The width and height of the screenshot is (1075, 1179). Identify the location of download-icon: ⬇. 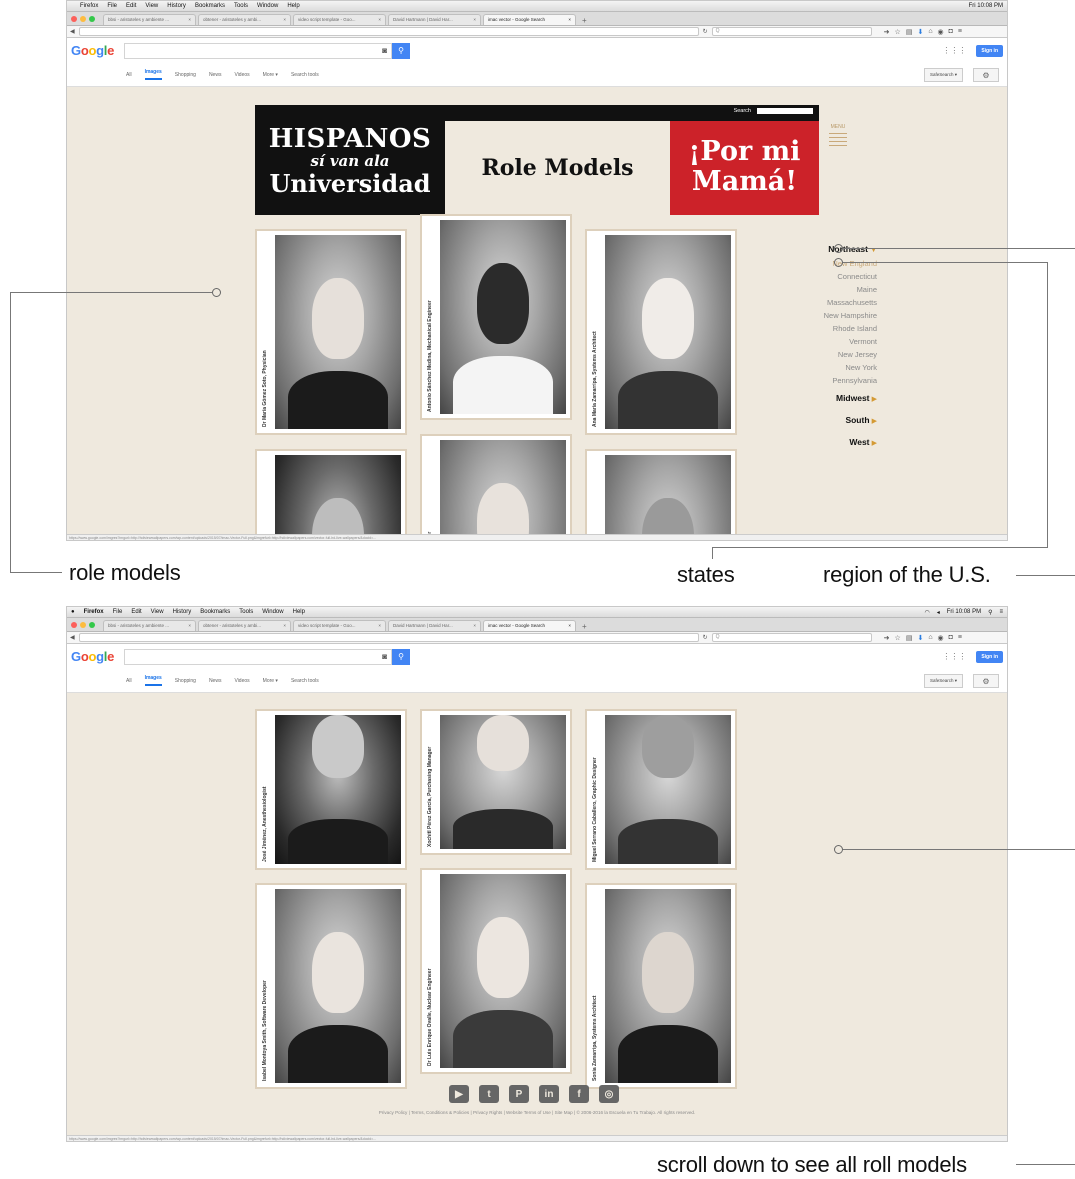
(920, 32).